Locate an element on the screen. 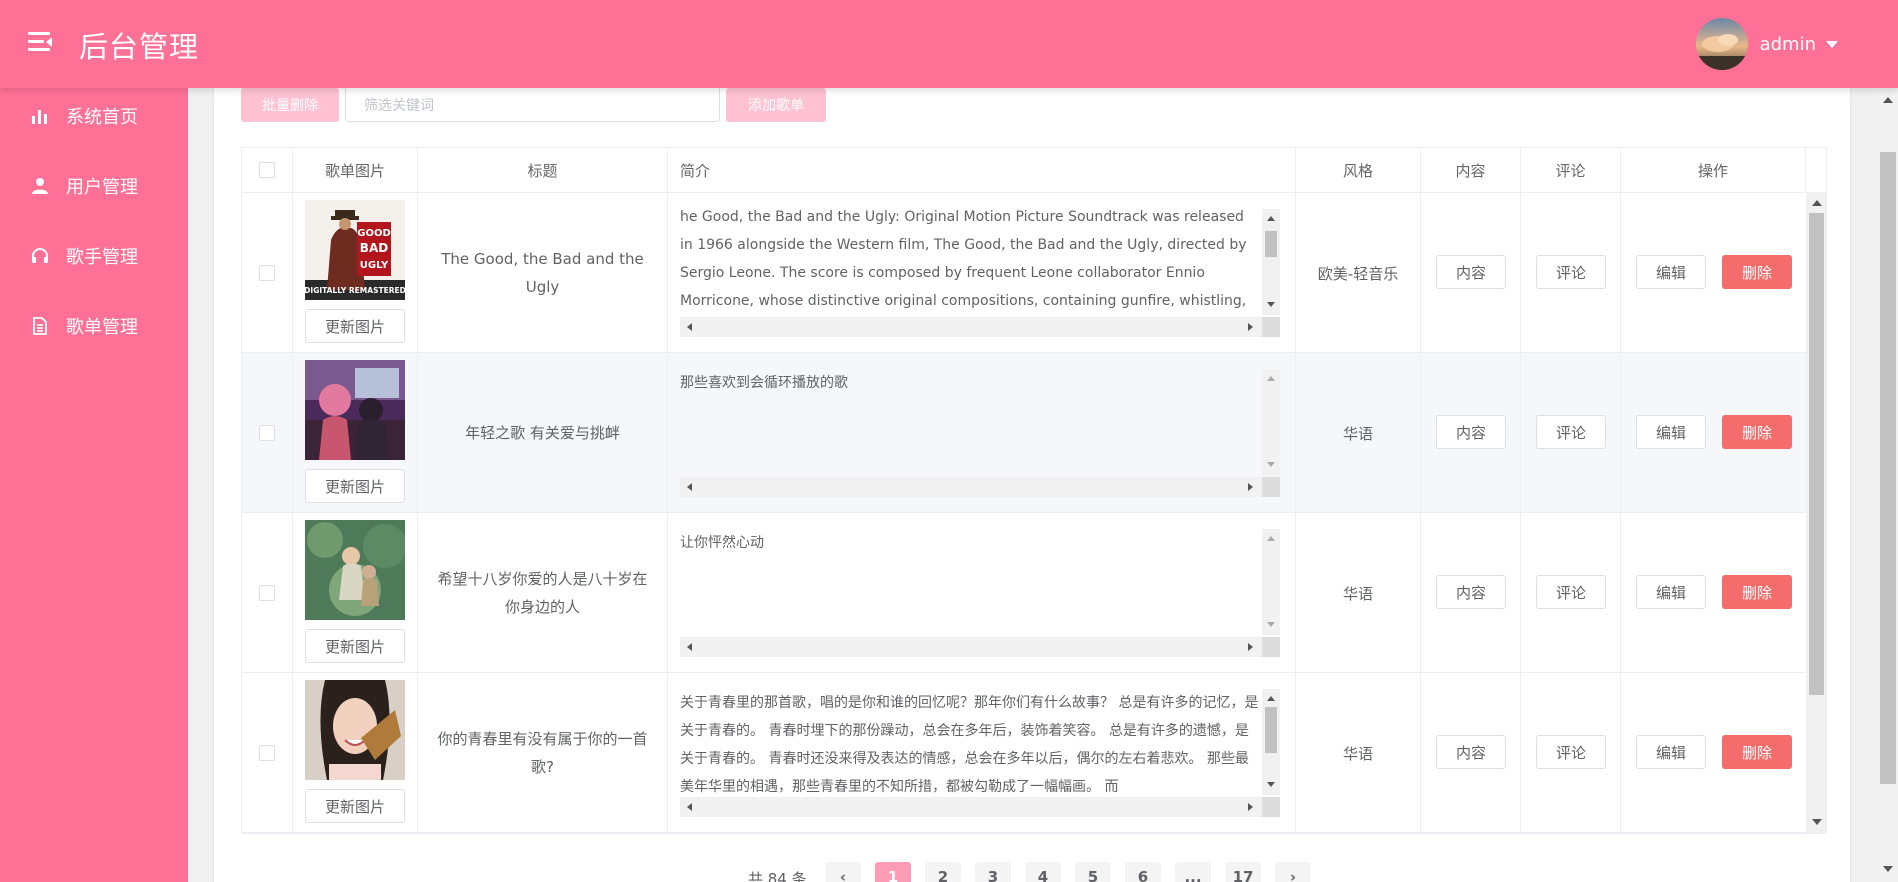 The image size is (1898, 882). user-icon is located at coordinates (40, 186).